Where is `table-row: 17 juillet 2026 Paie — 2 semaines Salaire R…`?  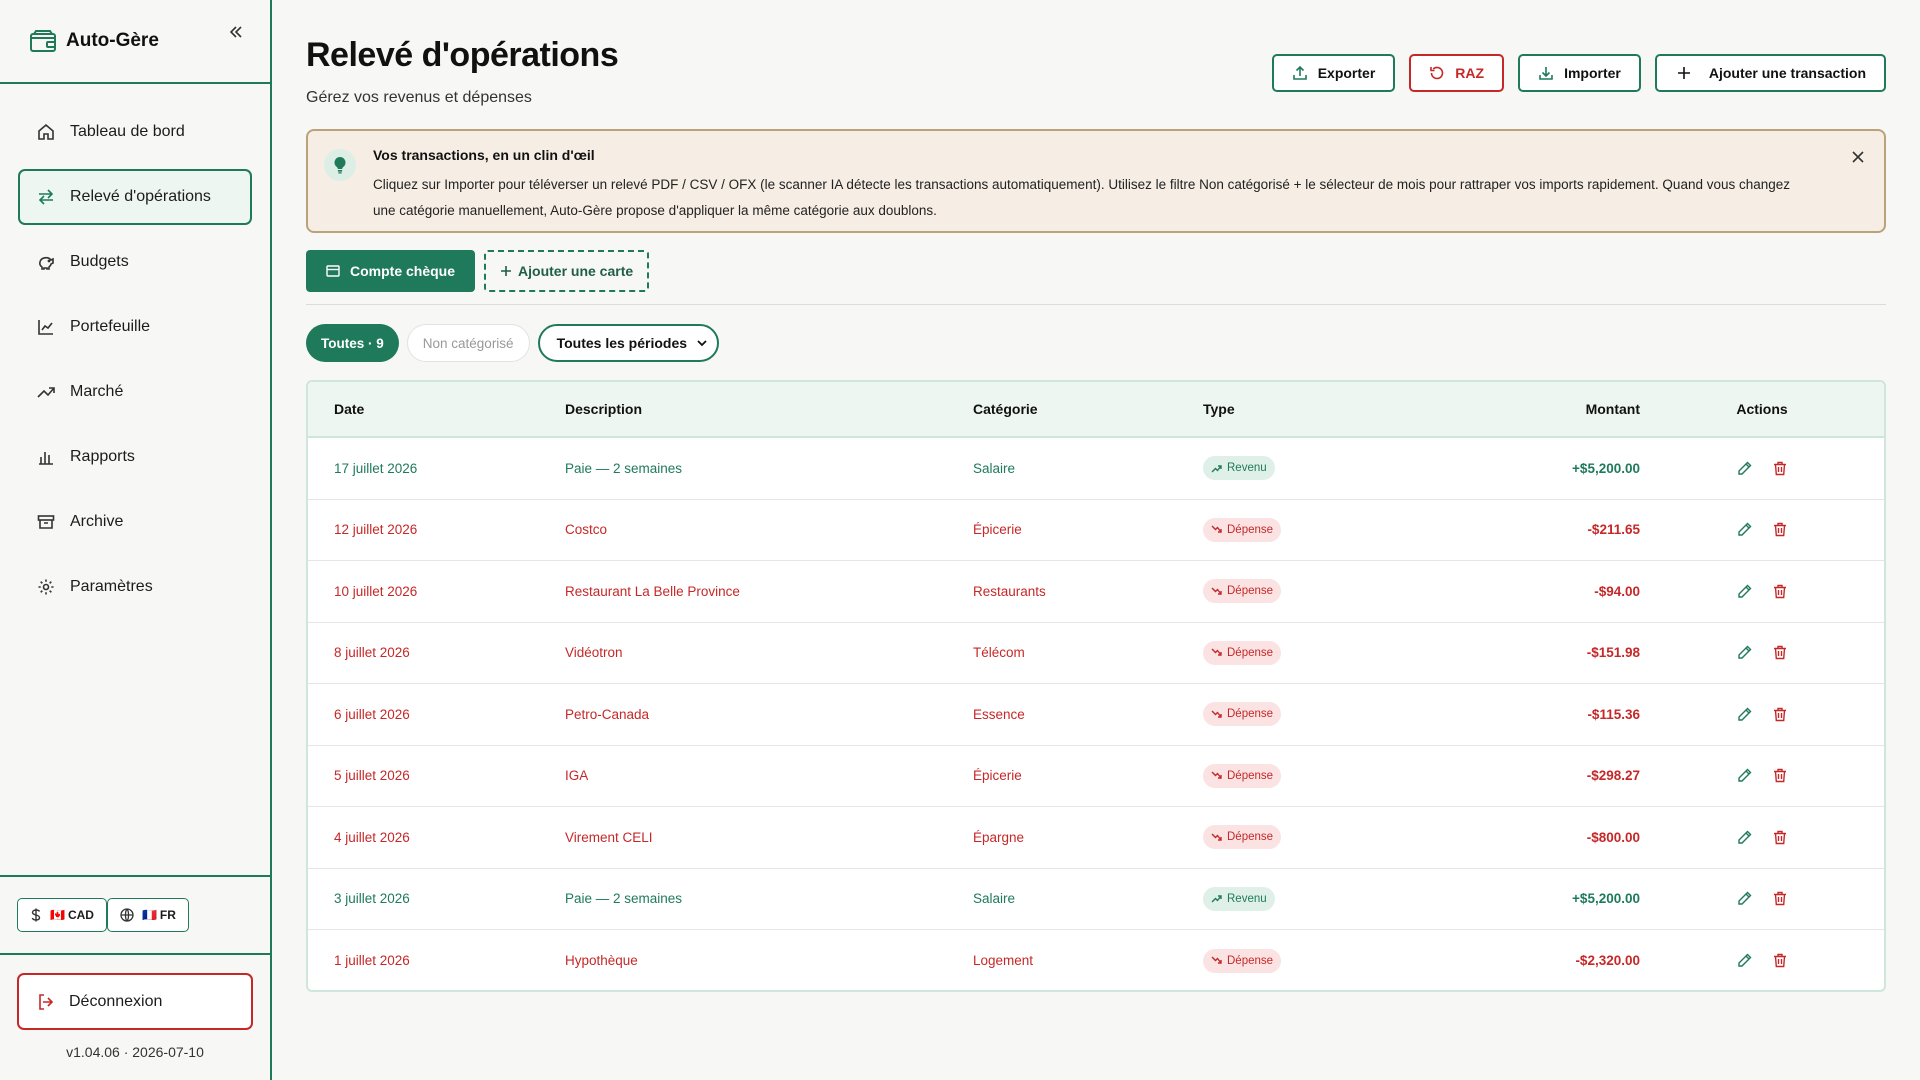
table-row: 17 juillet 2026 Paie — 2 semaines Salaire R… is located at coordinates (1096, 469).